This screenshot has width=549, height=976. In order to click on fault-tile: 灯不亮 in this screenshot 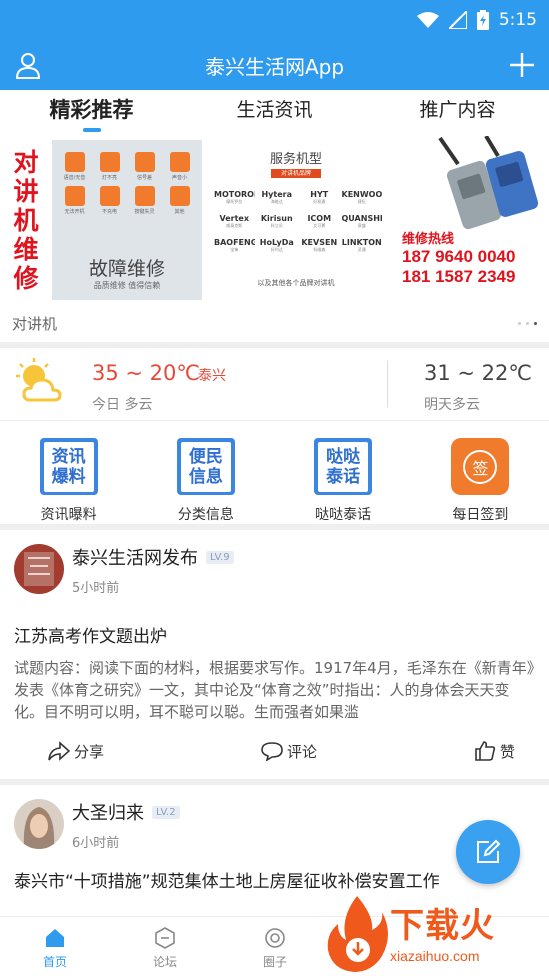, I will do `click(109, 167)`.